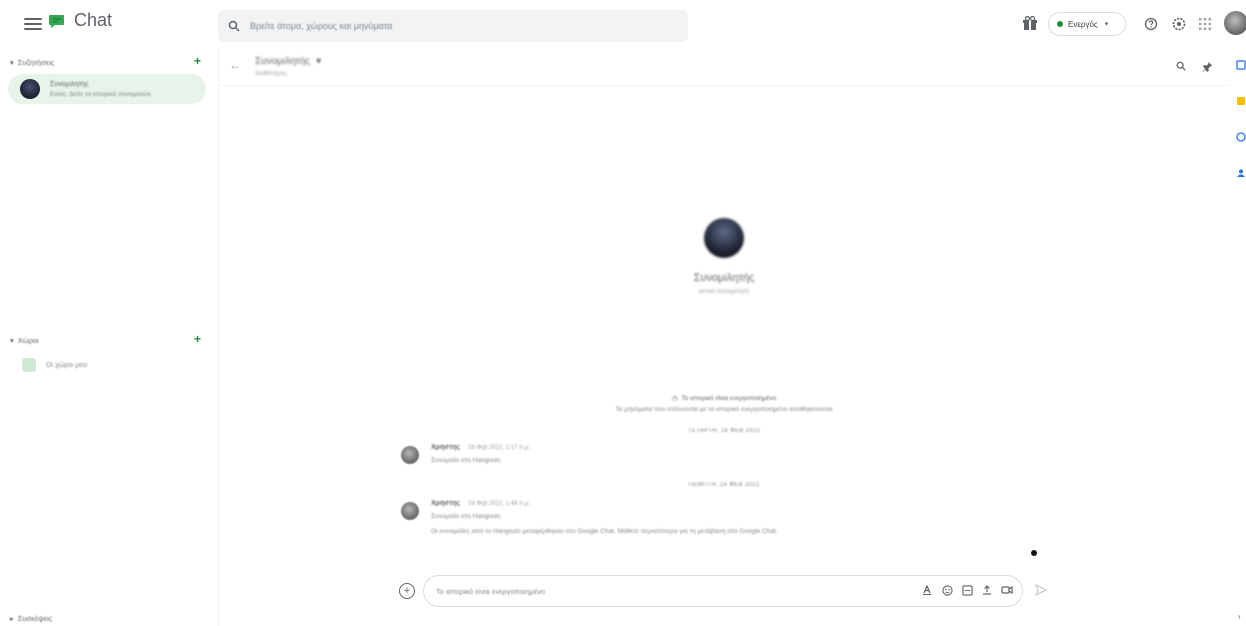 This screenshot has width=1246, height=626. Describe the element at coordinates (1241, 137) in the screenshot. I see `tasks-icon` at that location.